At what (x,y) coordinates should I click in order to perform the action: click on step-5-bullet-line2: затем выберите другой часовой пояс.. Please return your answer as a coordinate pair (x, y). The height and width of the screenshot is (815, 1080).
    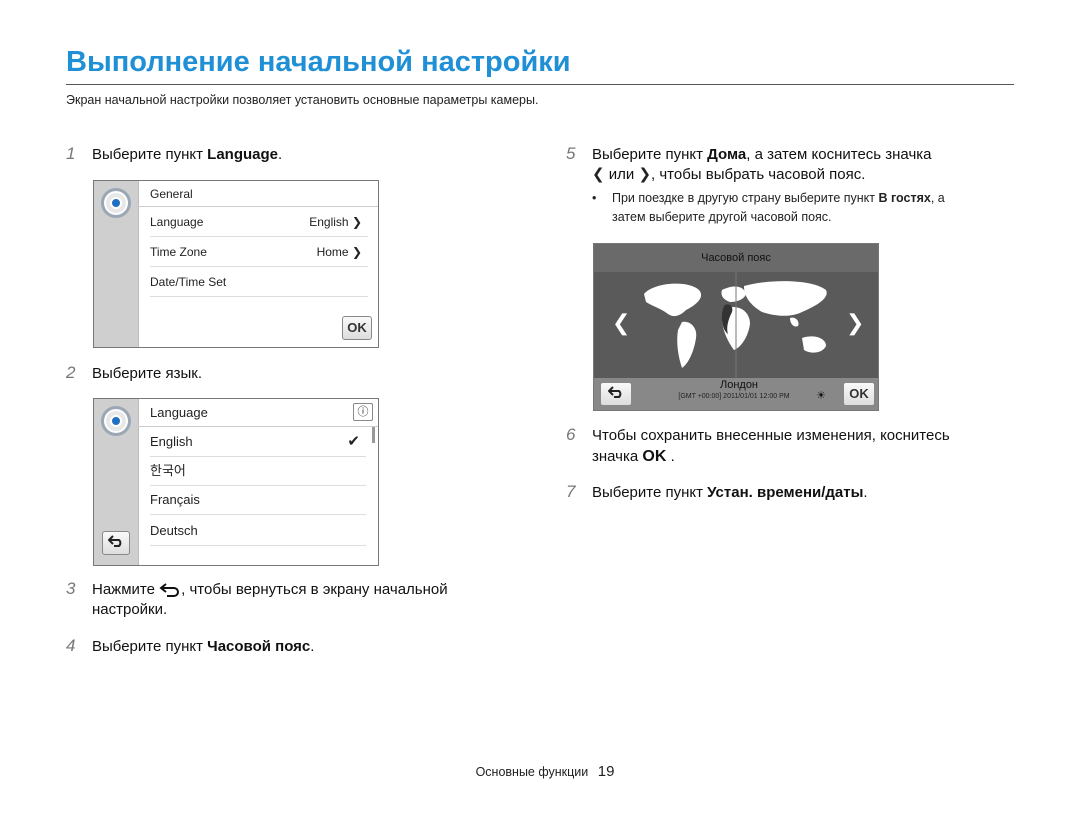
    Looking at the image, I should click on (722, 217).